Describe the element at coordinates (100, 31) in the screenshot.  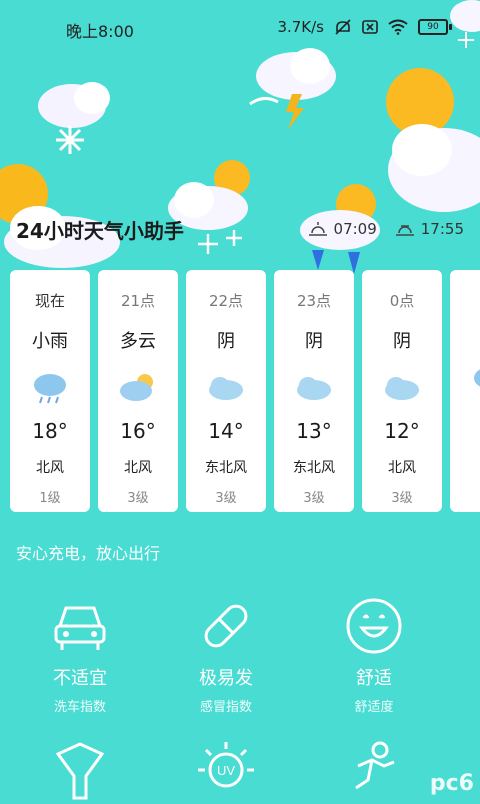
I see `status-time: 晚上8:00` at that location.